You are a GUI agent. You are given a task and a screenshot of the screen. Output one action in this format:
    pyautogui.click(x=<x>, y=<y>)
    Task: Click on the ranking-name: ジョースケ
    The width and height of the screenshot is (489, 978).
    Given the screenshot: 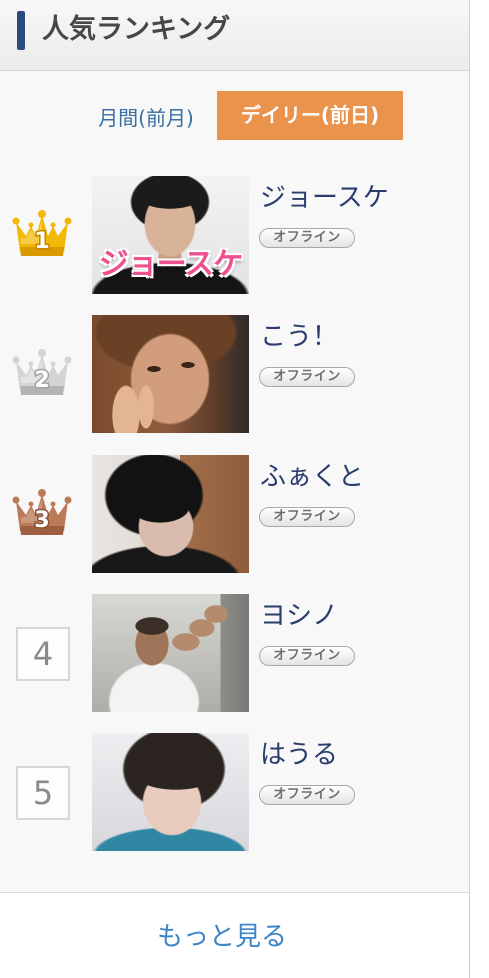 What is the action you would take?
    pyautogui.click(x=324, y=198)
    